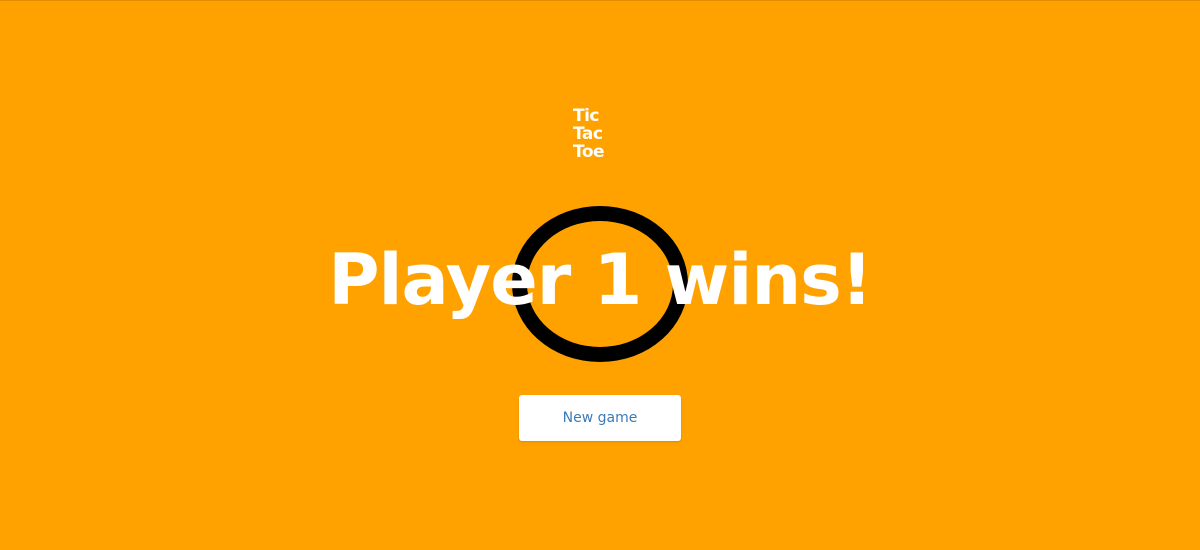  I want to click on result-message: Player 1 wins!, so click(600, 280).